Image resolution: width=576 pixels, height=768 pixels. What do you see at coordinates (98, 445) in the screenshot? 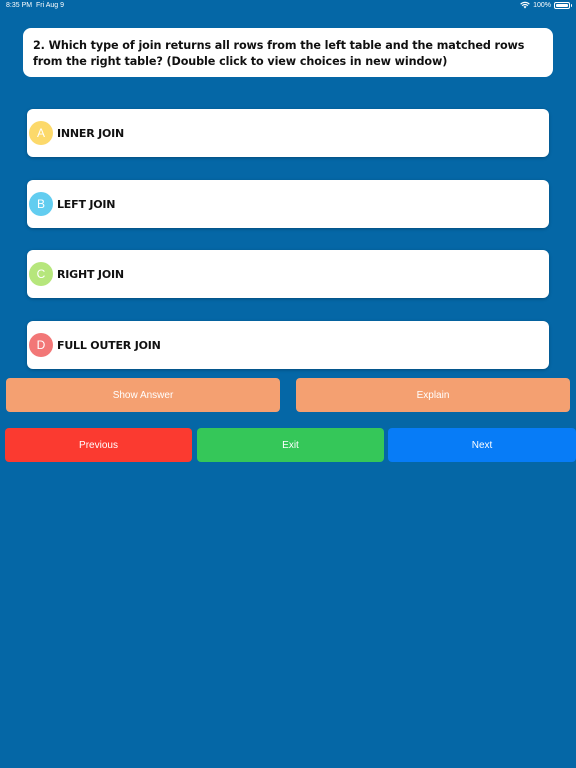
I see `previous-button: Previous` at bounding box center [98, 445].